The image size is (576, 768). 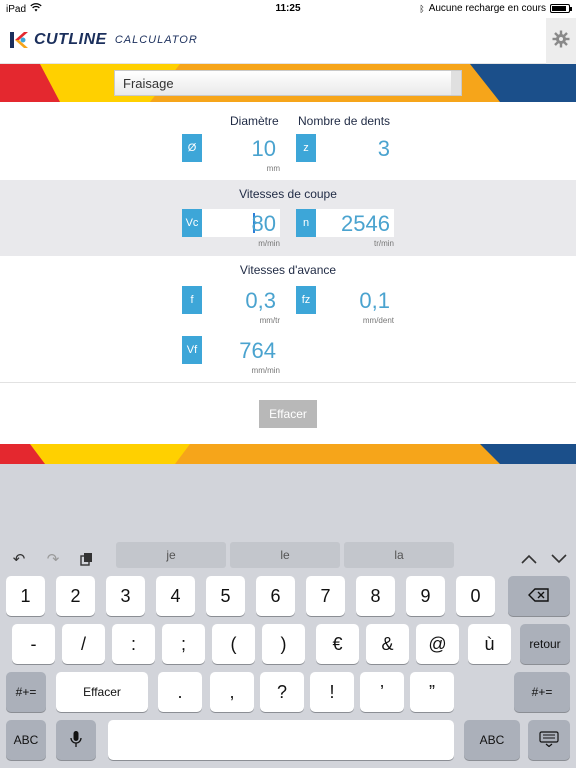 What do you see at coordinates (87, 559) in the screenshot?
I see `paste-icon` at bounding box center [87, 559].